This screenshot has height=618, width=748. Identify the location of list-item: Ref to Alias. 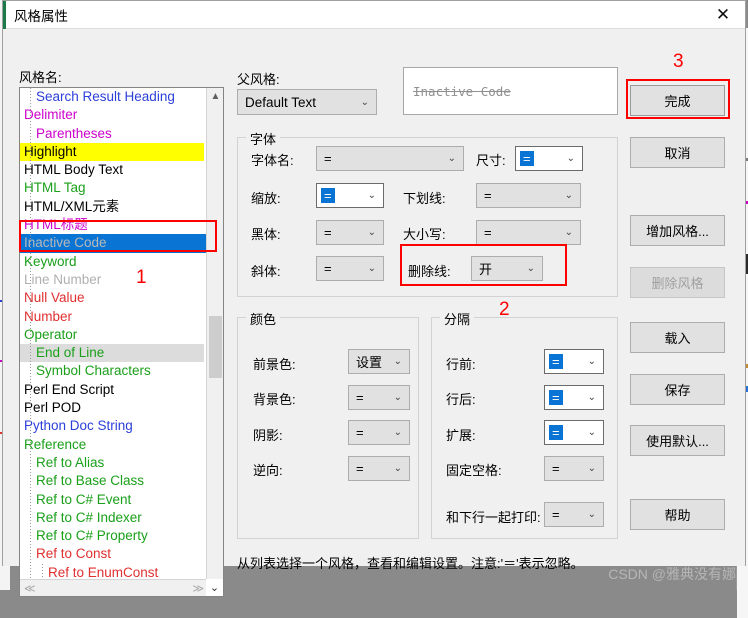
(114, 463).